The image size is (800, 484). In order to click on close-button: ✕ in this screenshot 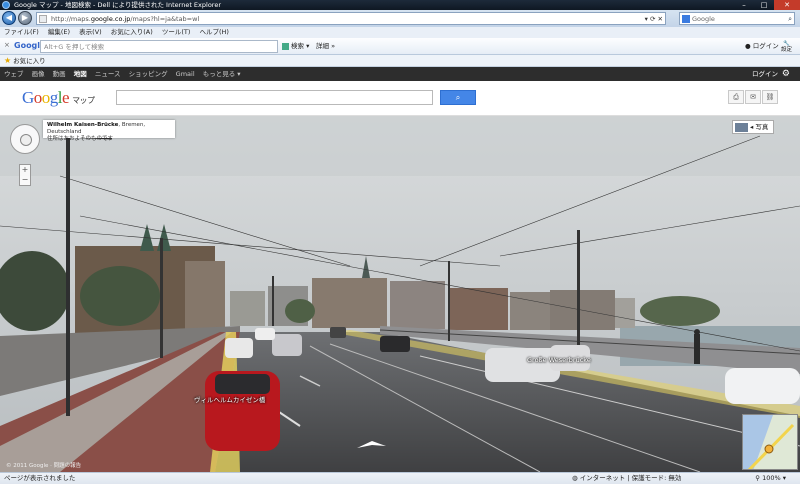, I will do `click(787, 5)`.